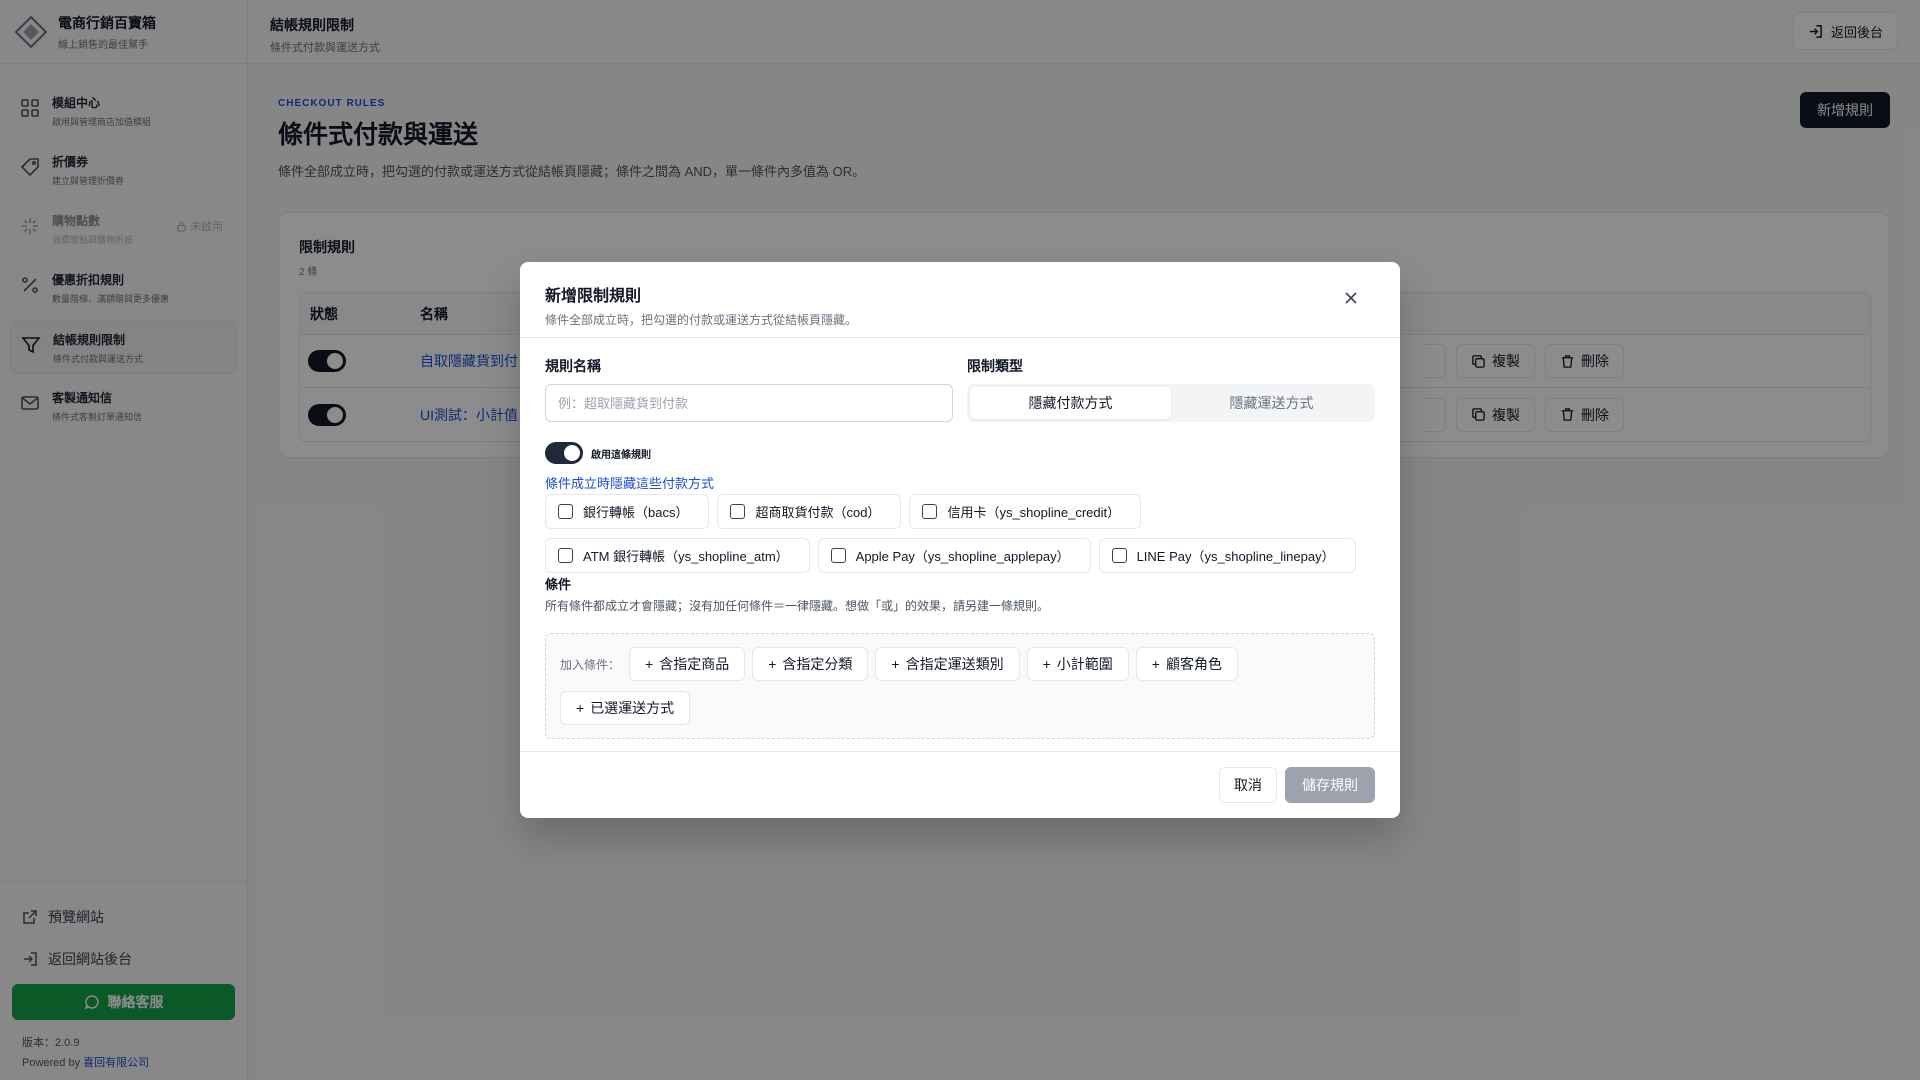 The height and width of the screenshot is (1080, 1920). I want to click on payment-method-option: Apple Pay（ys_shopline_applepay）, so click(954, 555).